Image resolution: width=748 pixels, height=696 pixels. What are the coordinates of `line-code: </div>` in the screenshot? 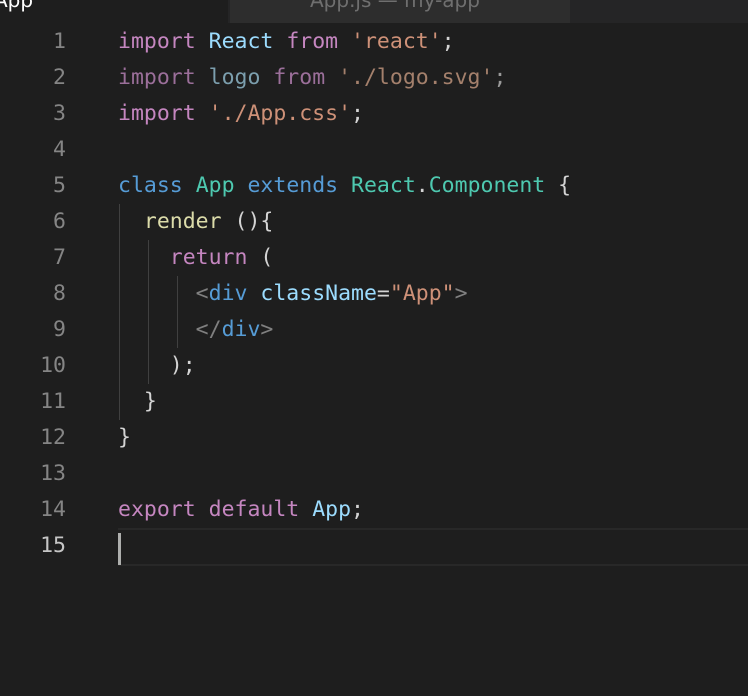 It's located at (196, 330).